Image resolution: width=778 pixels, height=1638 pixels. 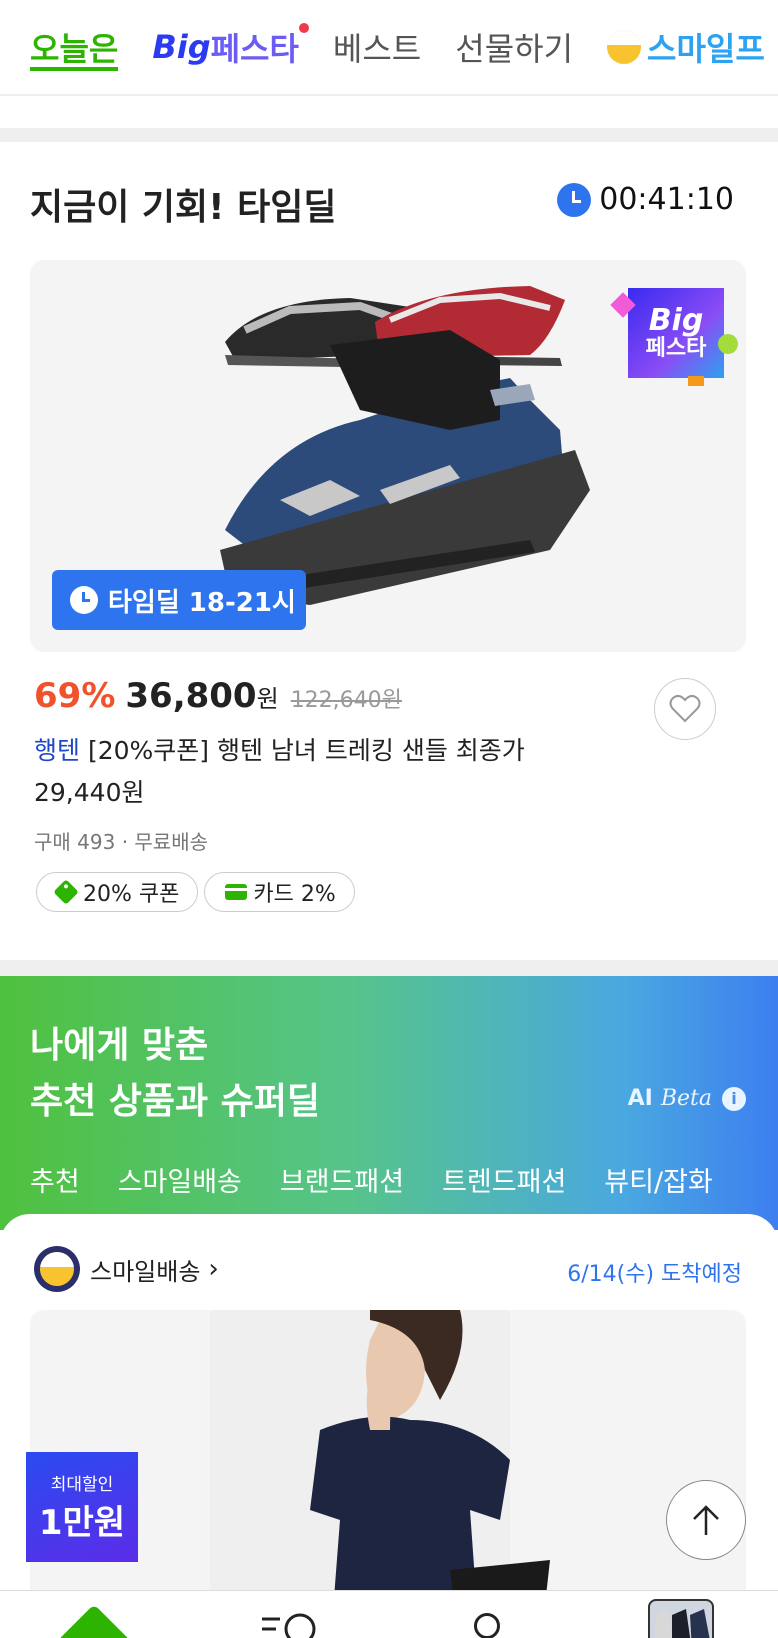 What do you see at coordinates (294, 894) in the screenshot?
I see `card-chip-label: 카드 2%` at bounding box center [294, 894].